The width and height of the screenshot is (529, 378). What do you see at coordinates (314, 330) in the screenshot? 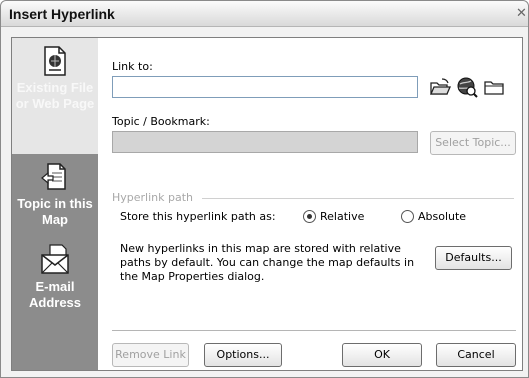
I see `footer-separator` at bounding box center [314, 330].